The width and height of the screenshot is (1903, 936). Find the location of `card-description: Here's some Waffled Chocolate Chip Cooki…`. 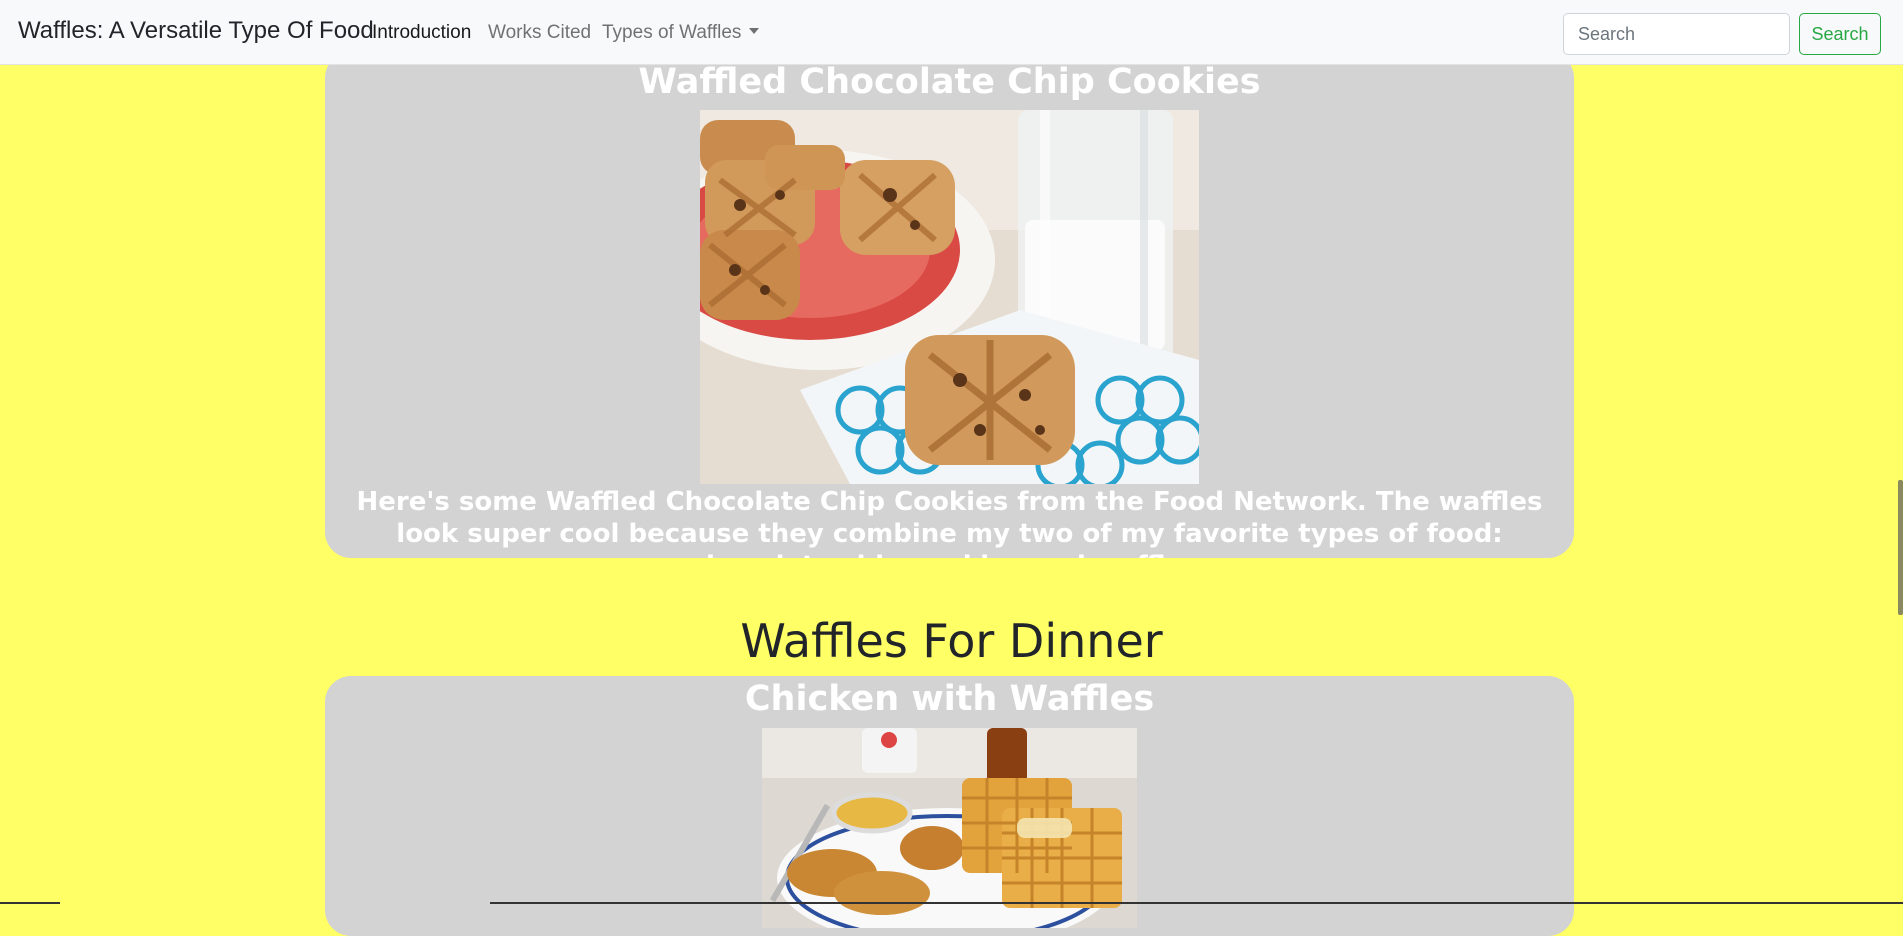

card-description: Here's some Waffled Chocolate Chip Cooki… is located at coordinates (949, 522).